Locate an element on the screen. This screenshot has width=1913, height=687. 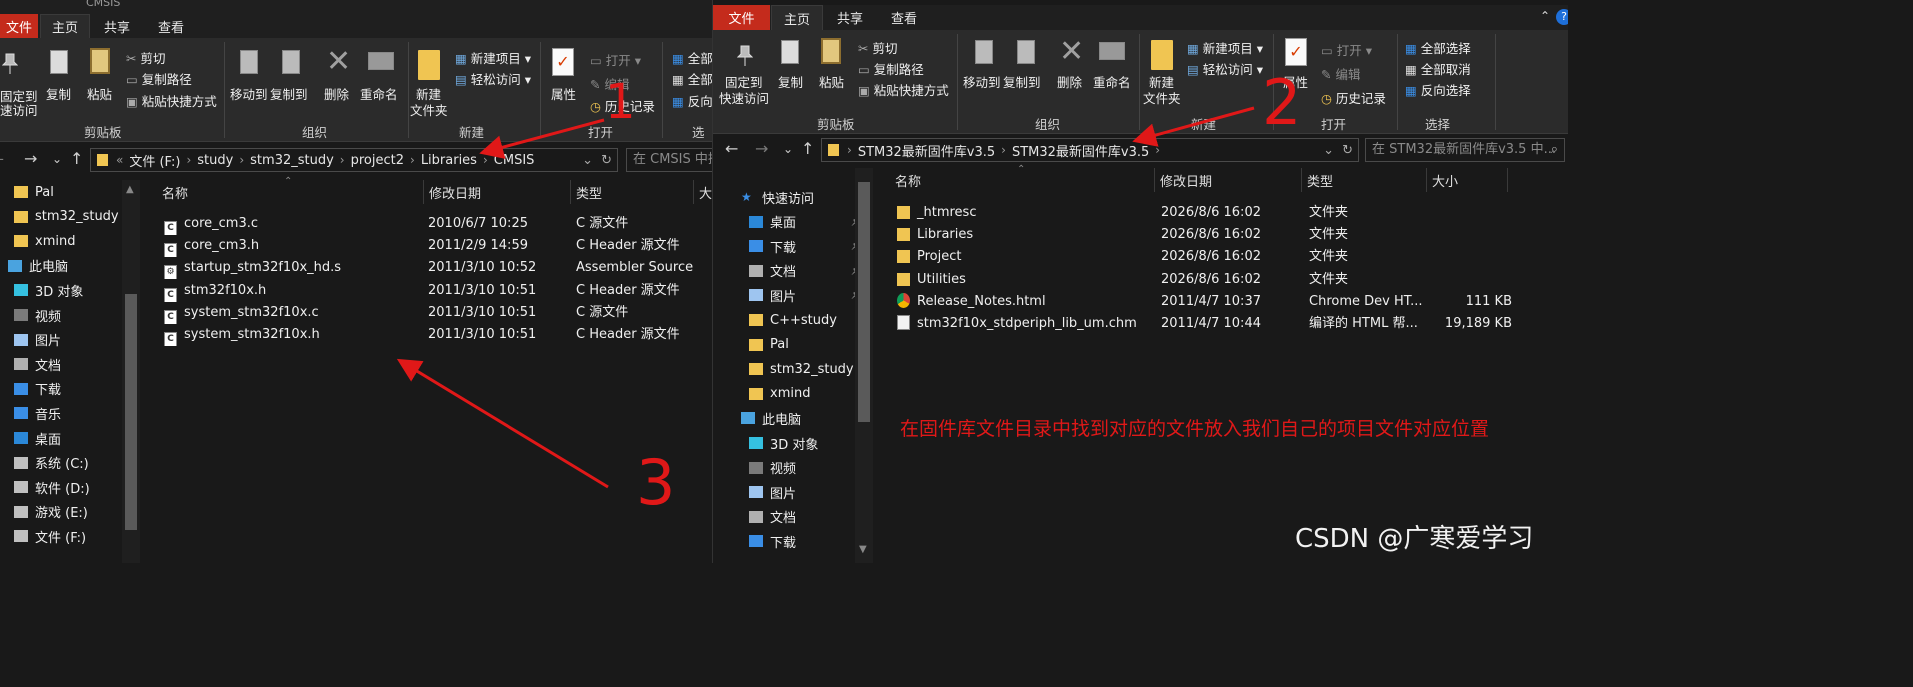
file-row: Ccore_cm3.c 2010/6/7 10:25 C 源文件 is located at coordinates (427, 224).